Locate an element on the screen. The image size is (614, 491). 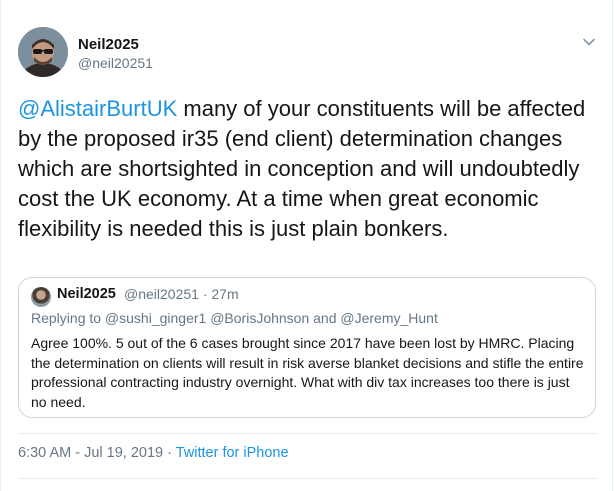
chevron-down-icon is located at coordinates (589, 42).